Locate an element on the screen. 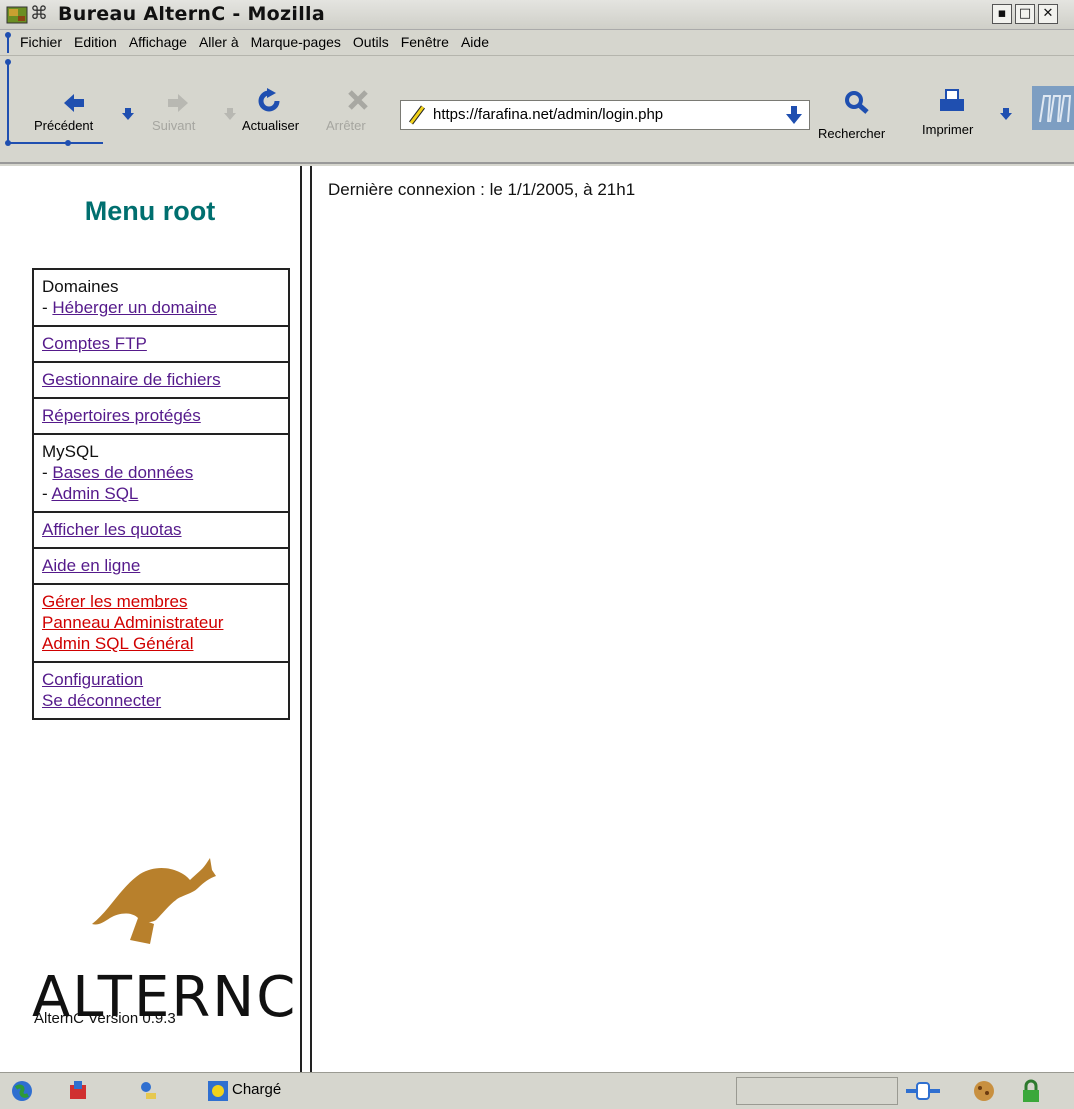 This screenshot has height=1109, width=1074. chat-icon is located at coordinates (148, 1091).